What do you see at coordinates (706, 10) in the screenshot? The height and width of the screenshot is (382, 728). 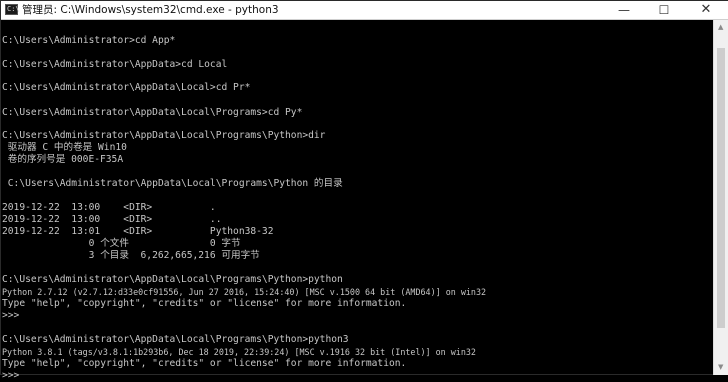 I see `close-button: ✕` at bounding box center [706, 10].